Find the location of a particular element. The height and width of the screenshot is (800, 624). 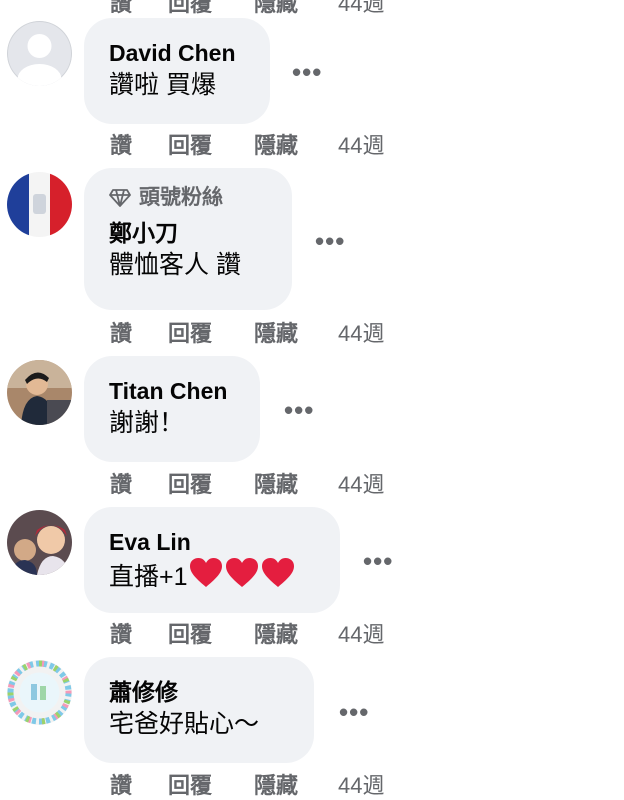

action-row-partial-top: 讚 回覆 隱藏 44週 is located at coordinates (247, 9).